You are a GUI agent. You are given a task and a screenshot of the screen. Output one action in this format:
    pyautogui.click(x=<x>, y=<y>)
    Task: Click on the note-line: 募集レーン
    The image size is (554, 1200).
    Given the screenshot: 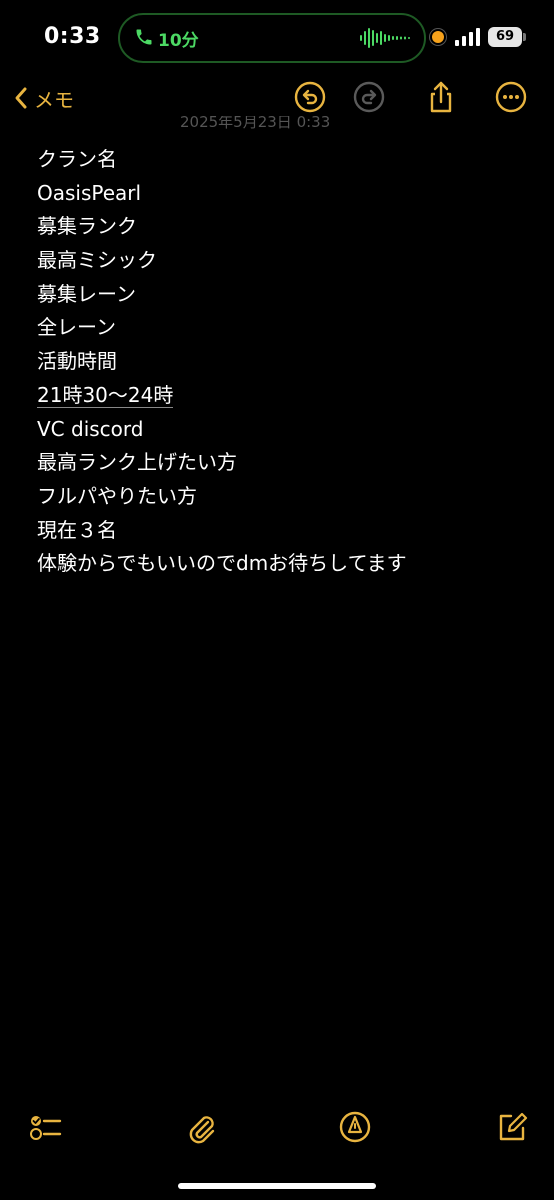 What is the action you would take?
    pyautogui.click(x=280, y=295)
    